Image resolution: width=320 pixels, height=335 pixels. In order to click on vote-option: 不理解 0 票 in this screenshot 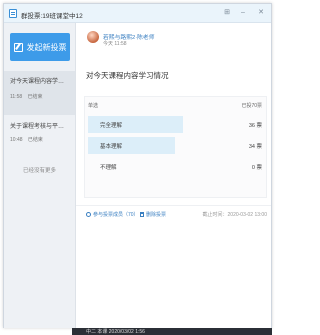, I will do `click(176, 166)`.